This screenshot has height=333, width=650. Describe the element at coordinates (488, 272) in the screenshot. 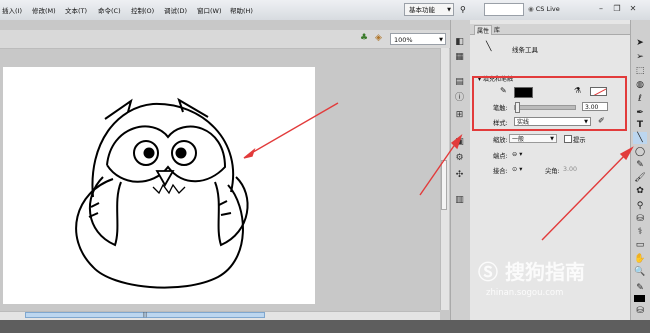

I see `sogou-logo-icon: Ⓢ` at that location.